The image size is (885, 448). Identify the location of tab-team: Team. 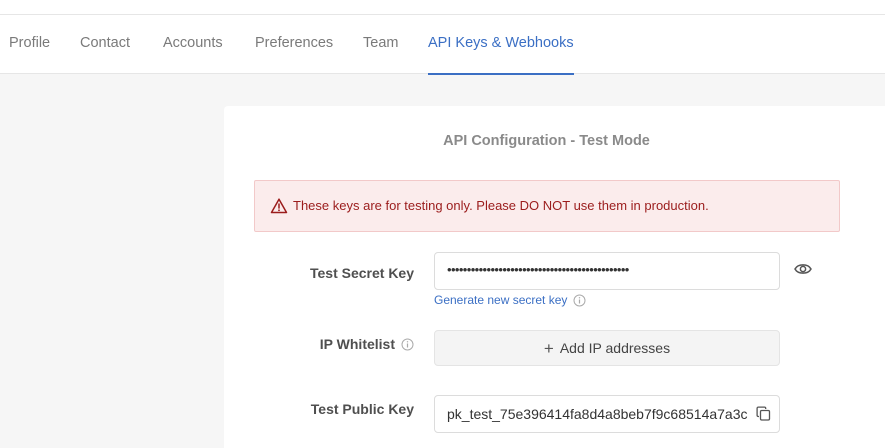
(380, 44).